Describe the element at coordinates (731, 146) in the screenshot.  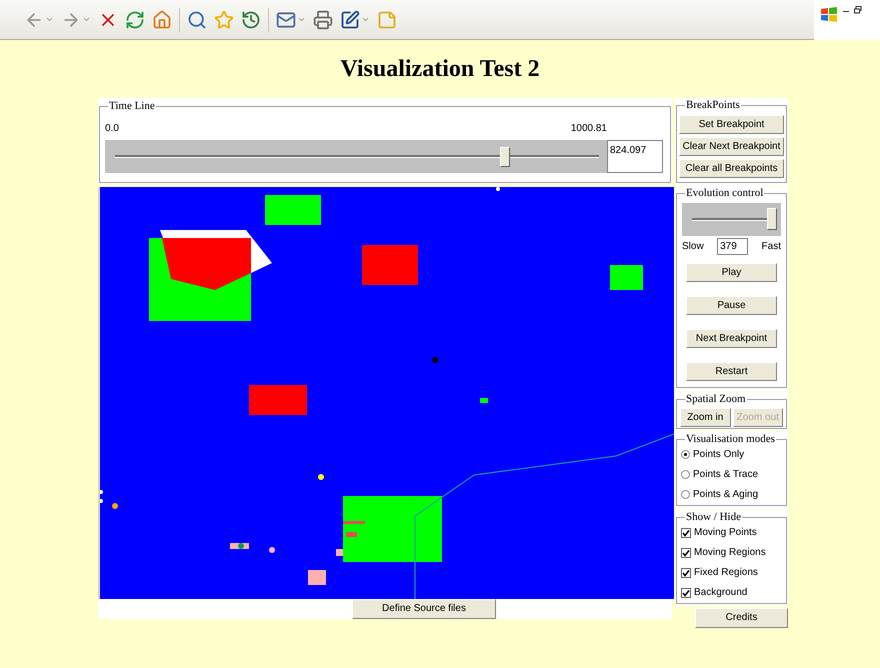
I see `button: Clear Next Breakpoint` at that location.